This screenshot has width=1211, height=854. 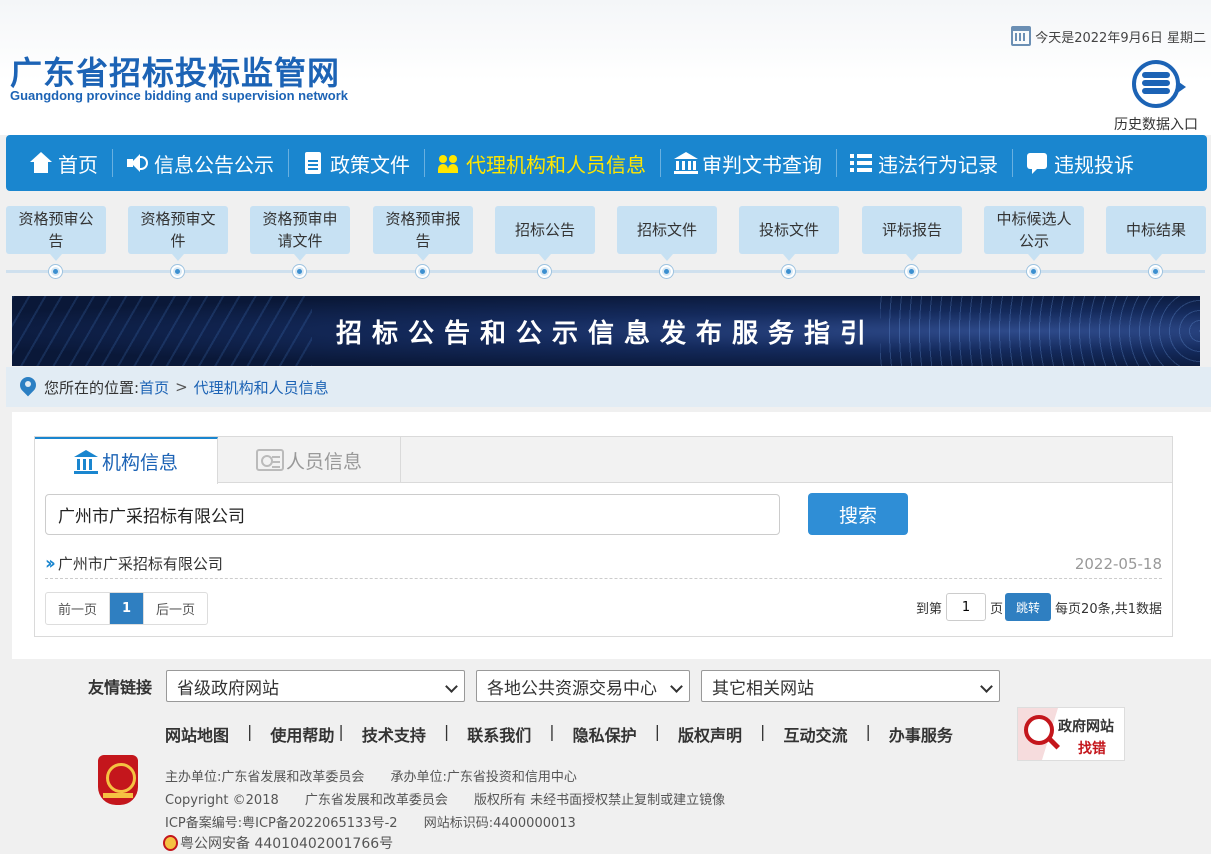 What do you see at coordinates (710, 734) in the screenshot?
I see `footer-link-copyright: 版权声明` at bounding box center [710, 734].